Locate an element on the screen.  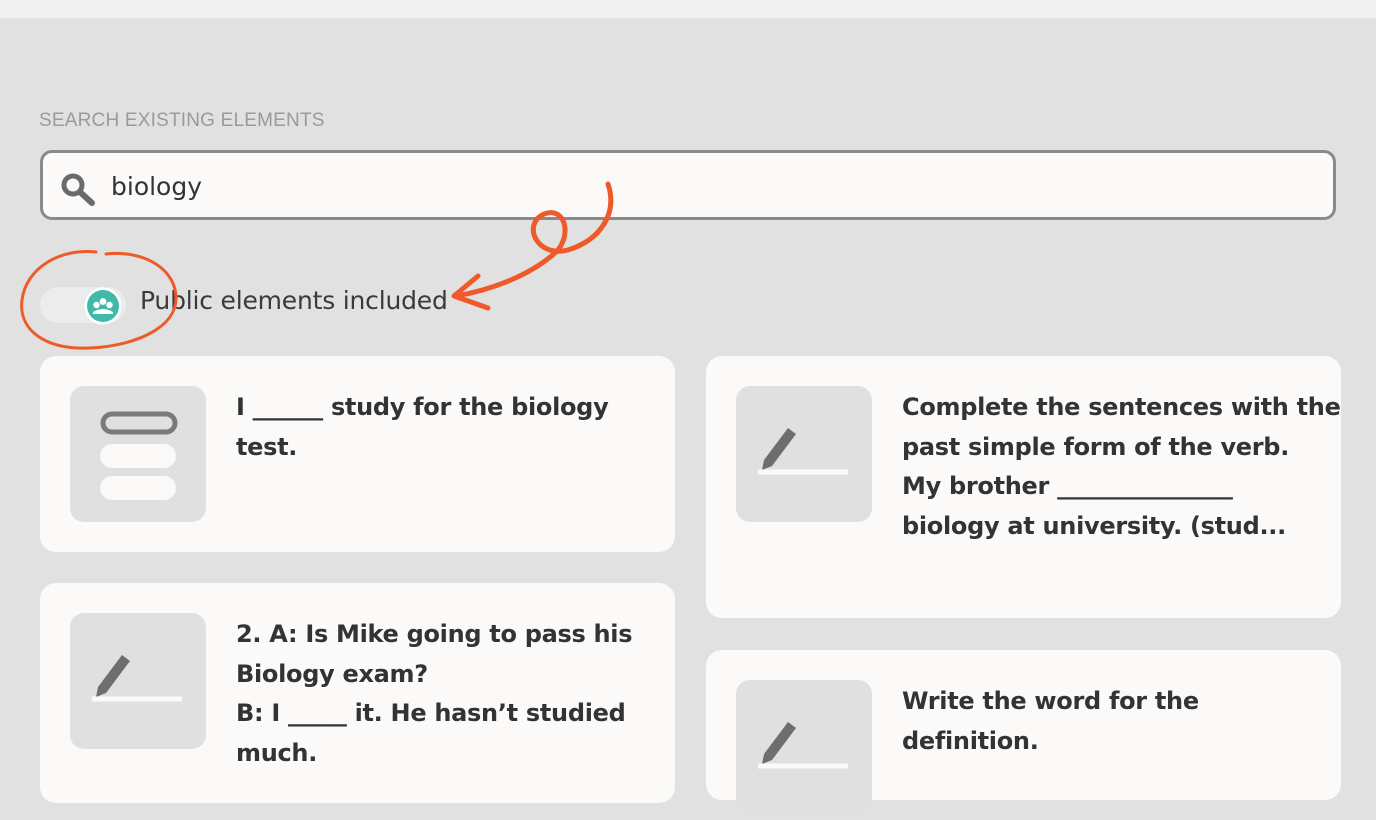
result-card: Write the word for the definition. is located at coordinates (1023, 733).